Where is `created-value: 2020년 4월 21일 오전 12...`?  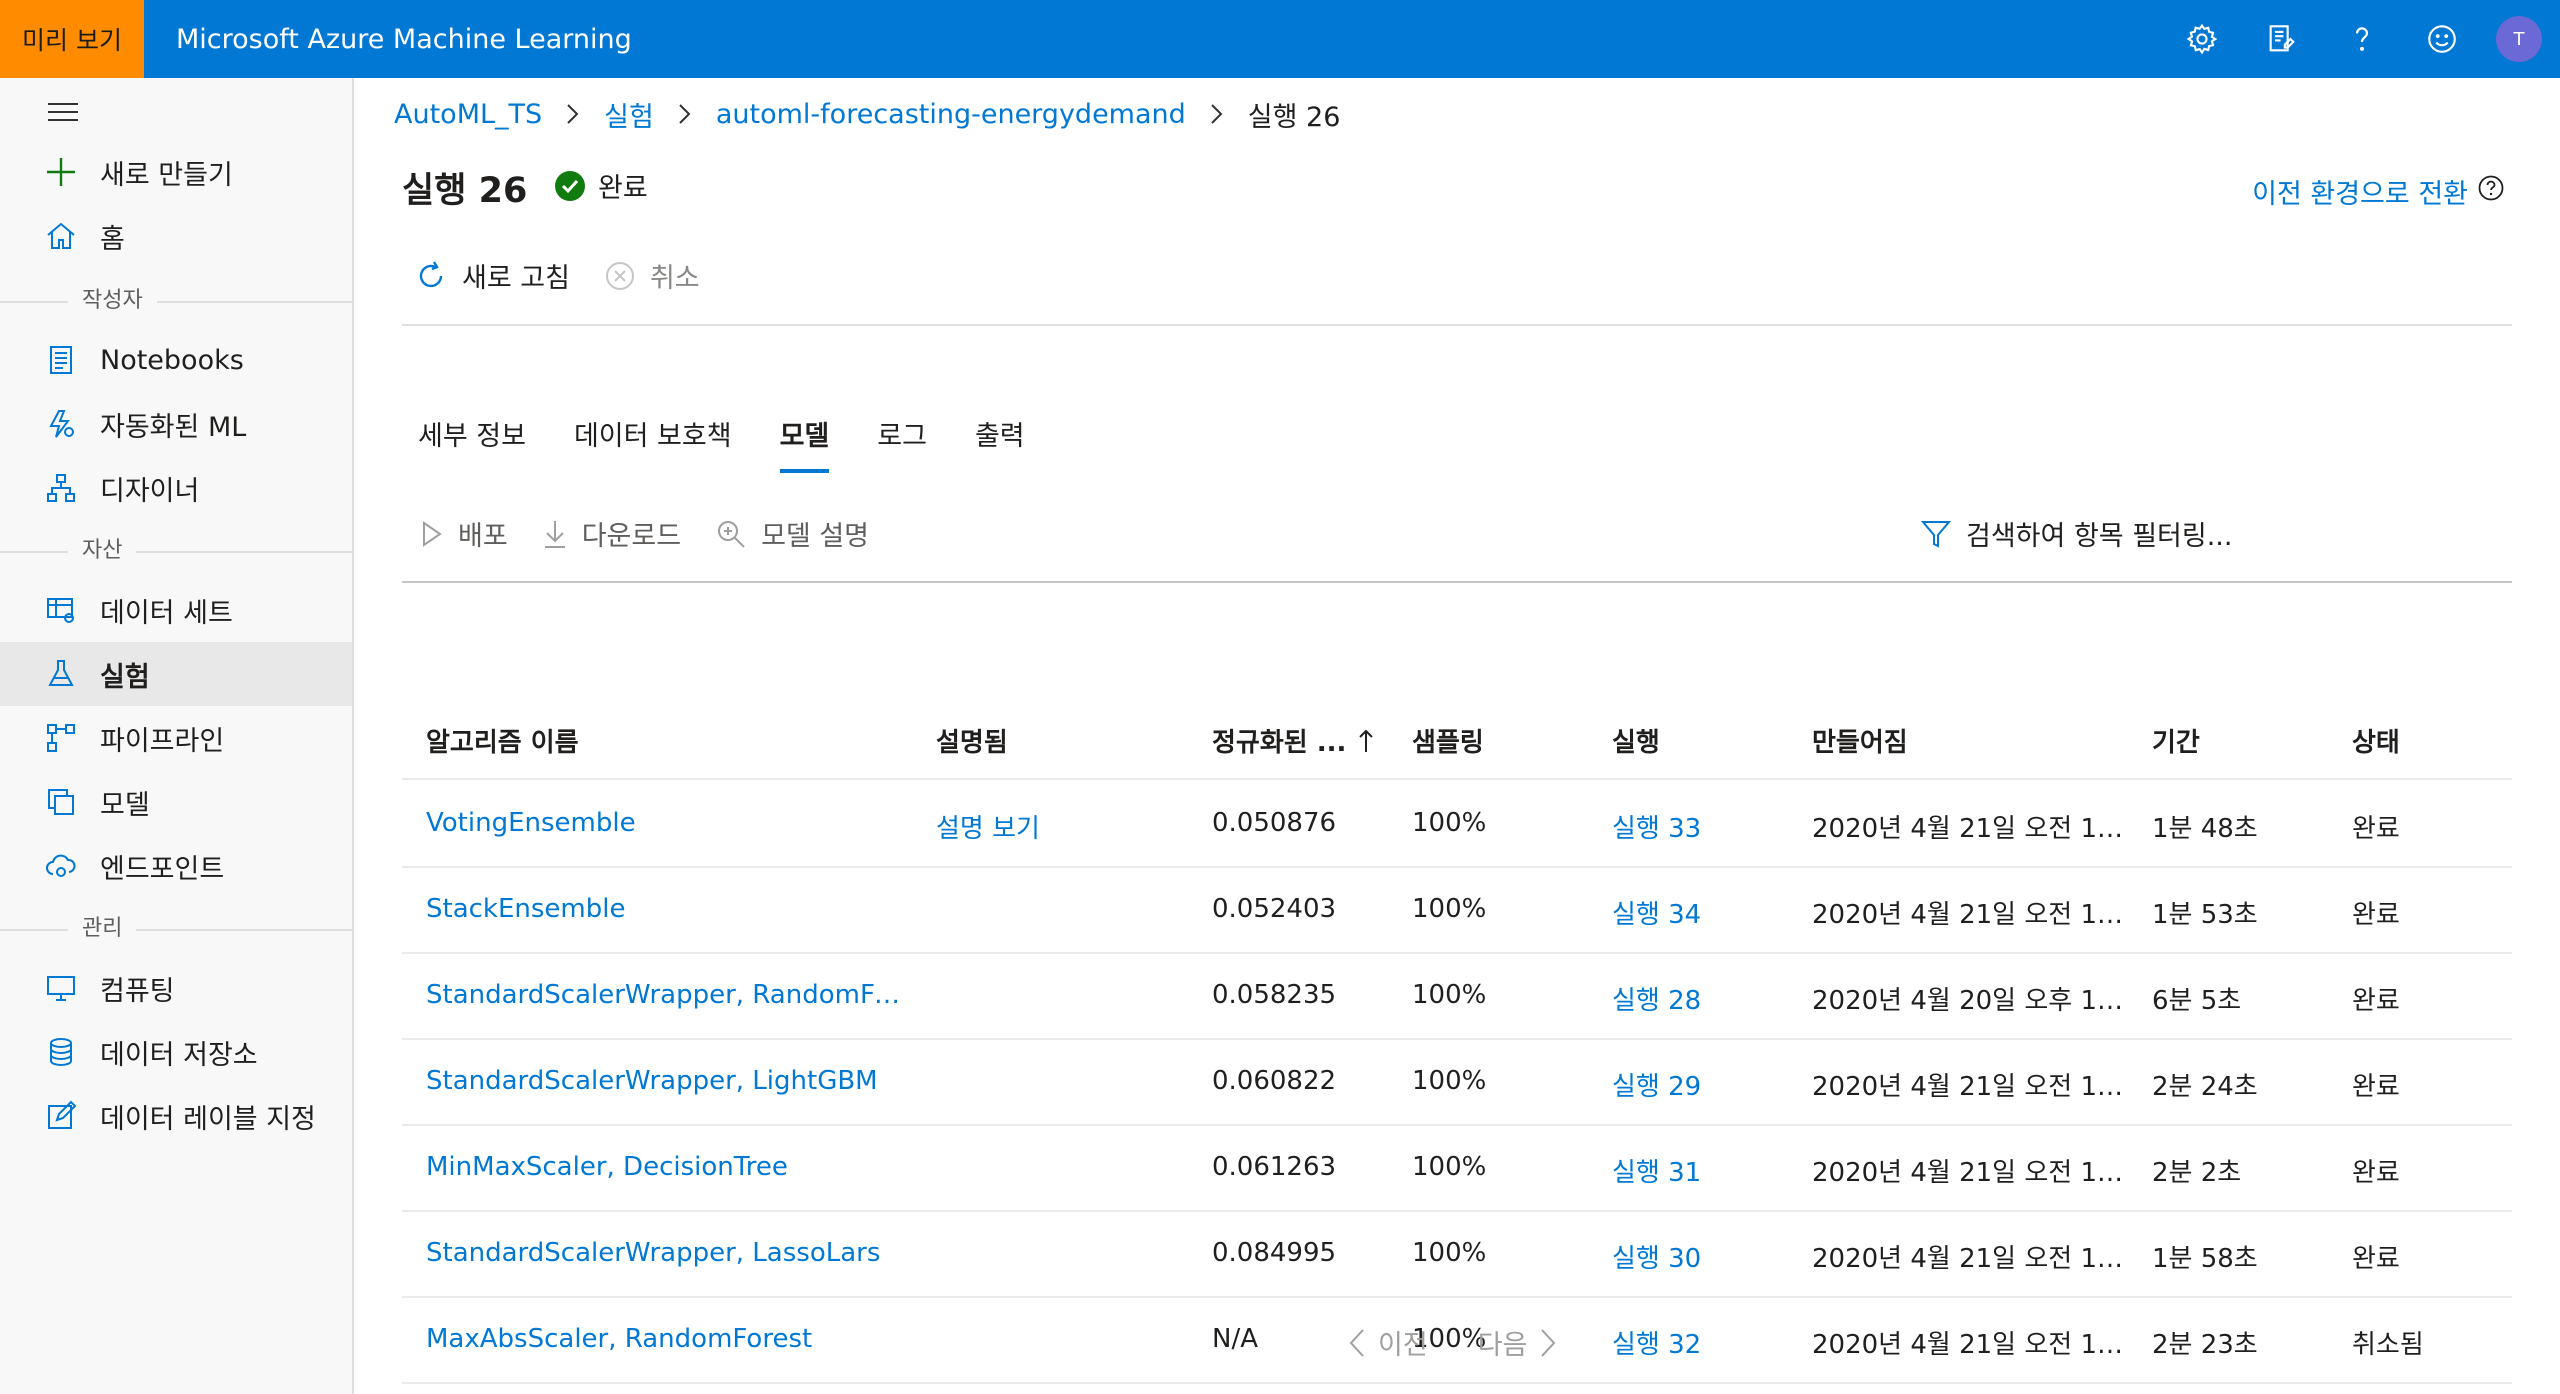 created-value: 2020년 4월 21일 오전 12... is located at coordinates (1972, 915).